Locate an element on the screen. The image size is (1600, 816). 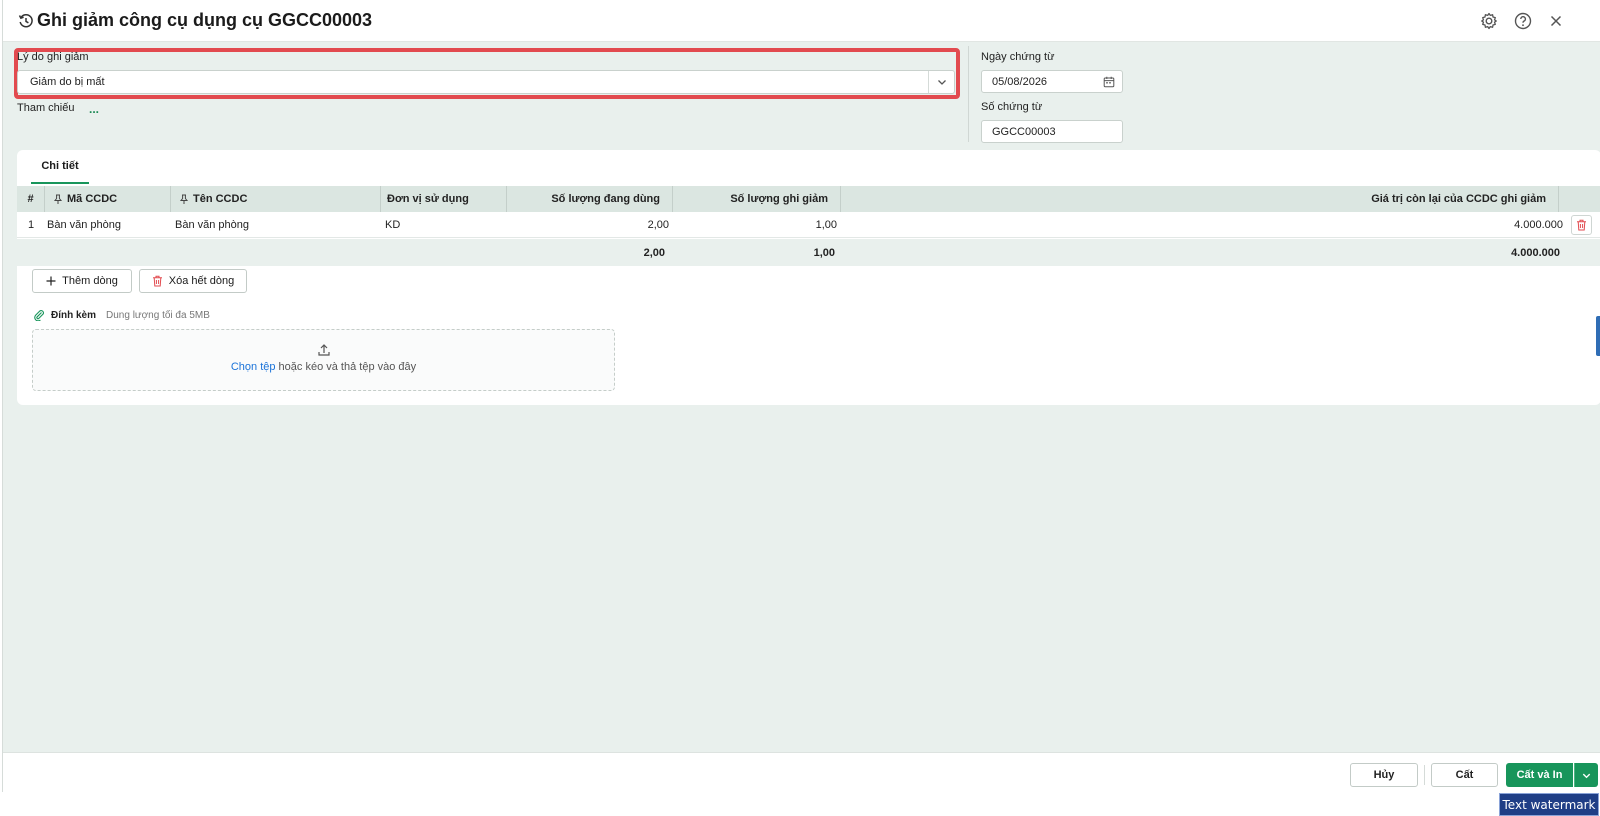
cancel-button: Hủy is located at coordinates (1384, 775).